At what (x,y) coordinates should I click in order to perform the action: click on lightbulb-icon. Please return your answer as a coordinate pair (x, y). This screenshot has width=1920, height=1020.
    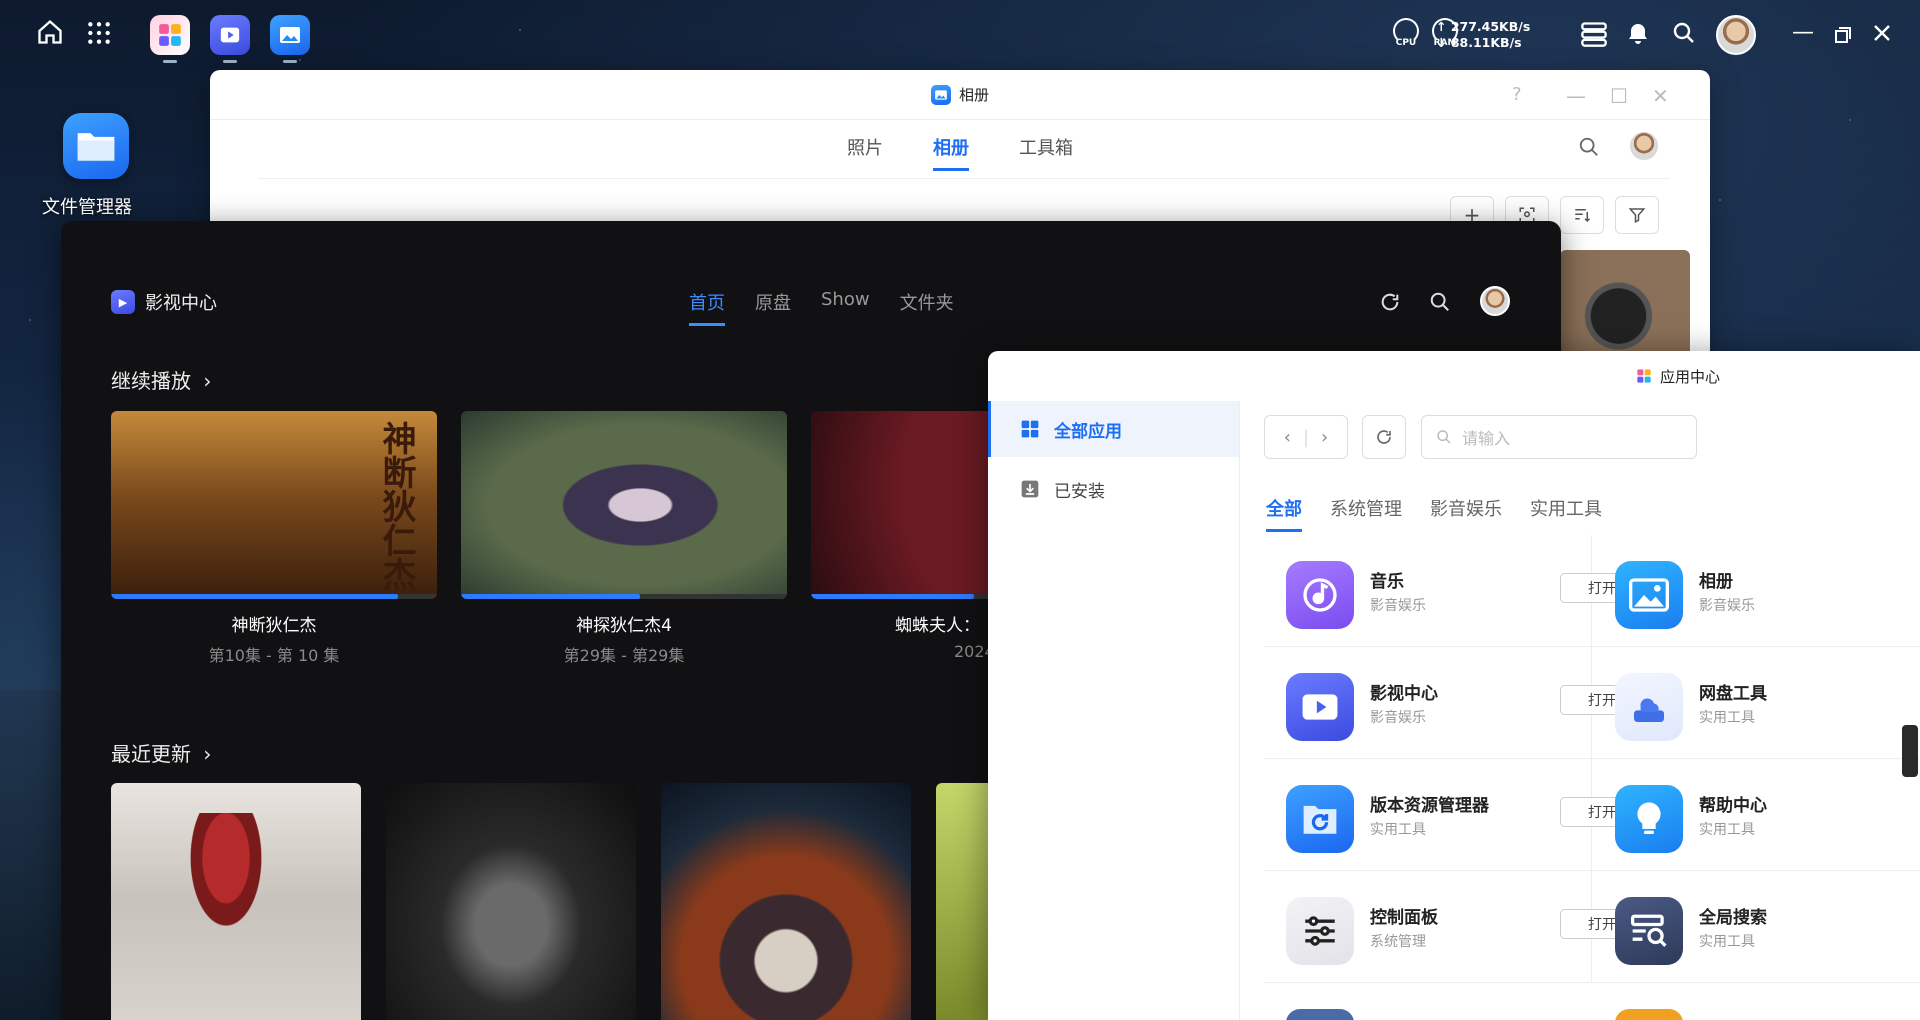
    Looking at the image, I should click on (1649, 819).